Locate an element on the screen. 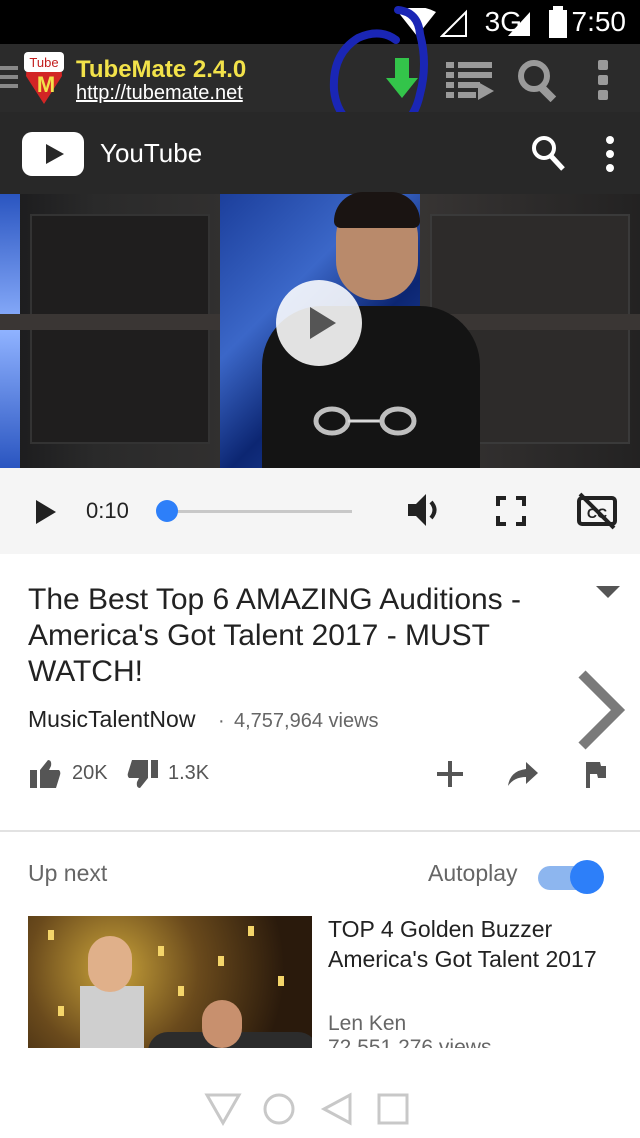  chevron-down-icon is located at coordinates (608, 592).